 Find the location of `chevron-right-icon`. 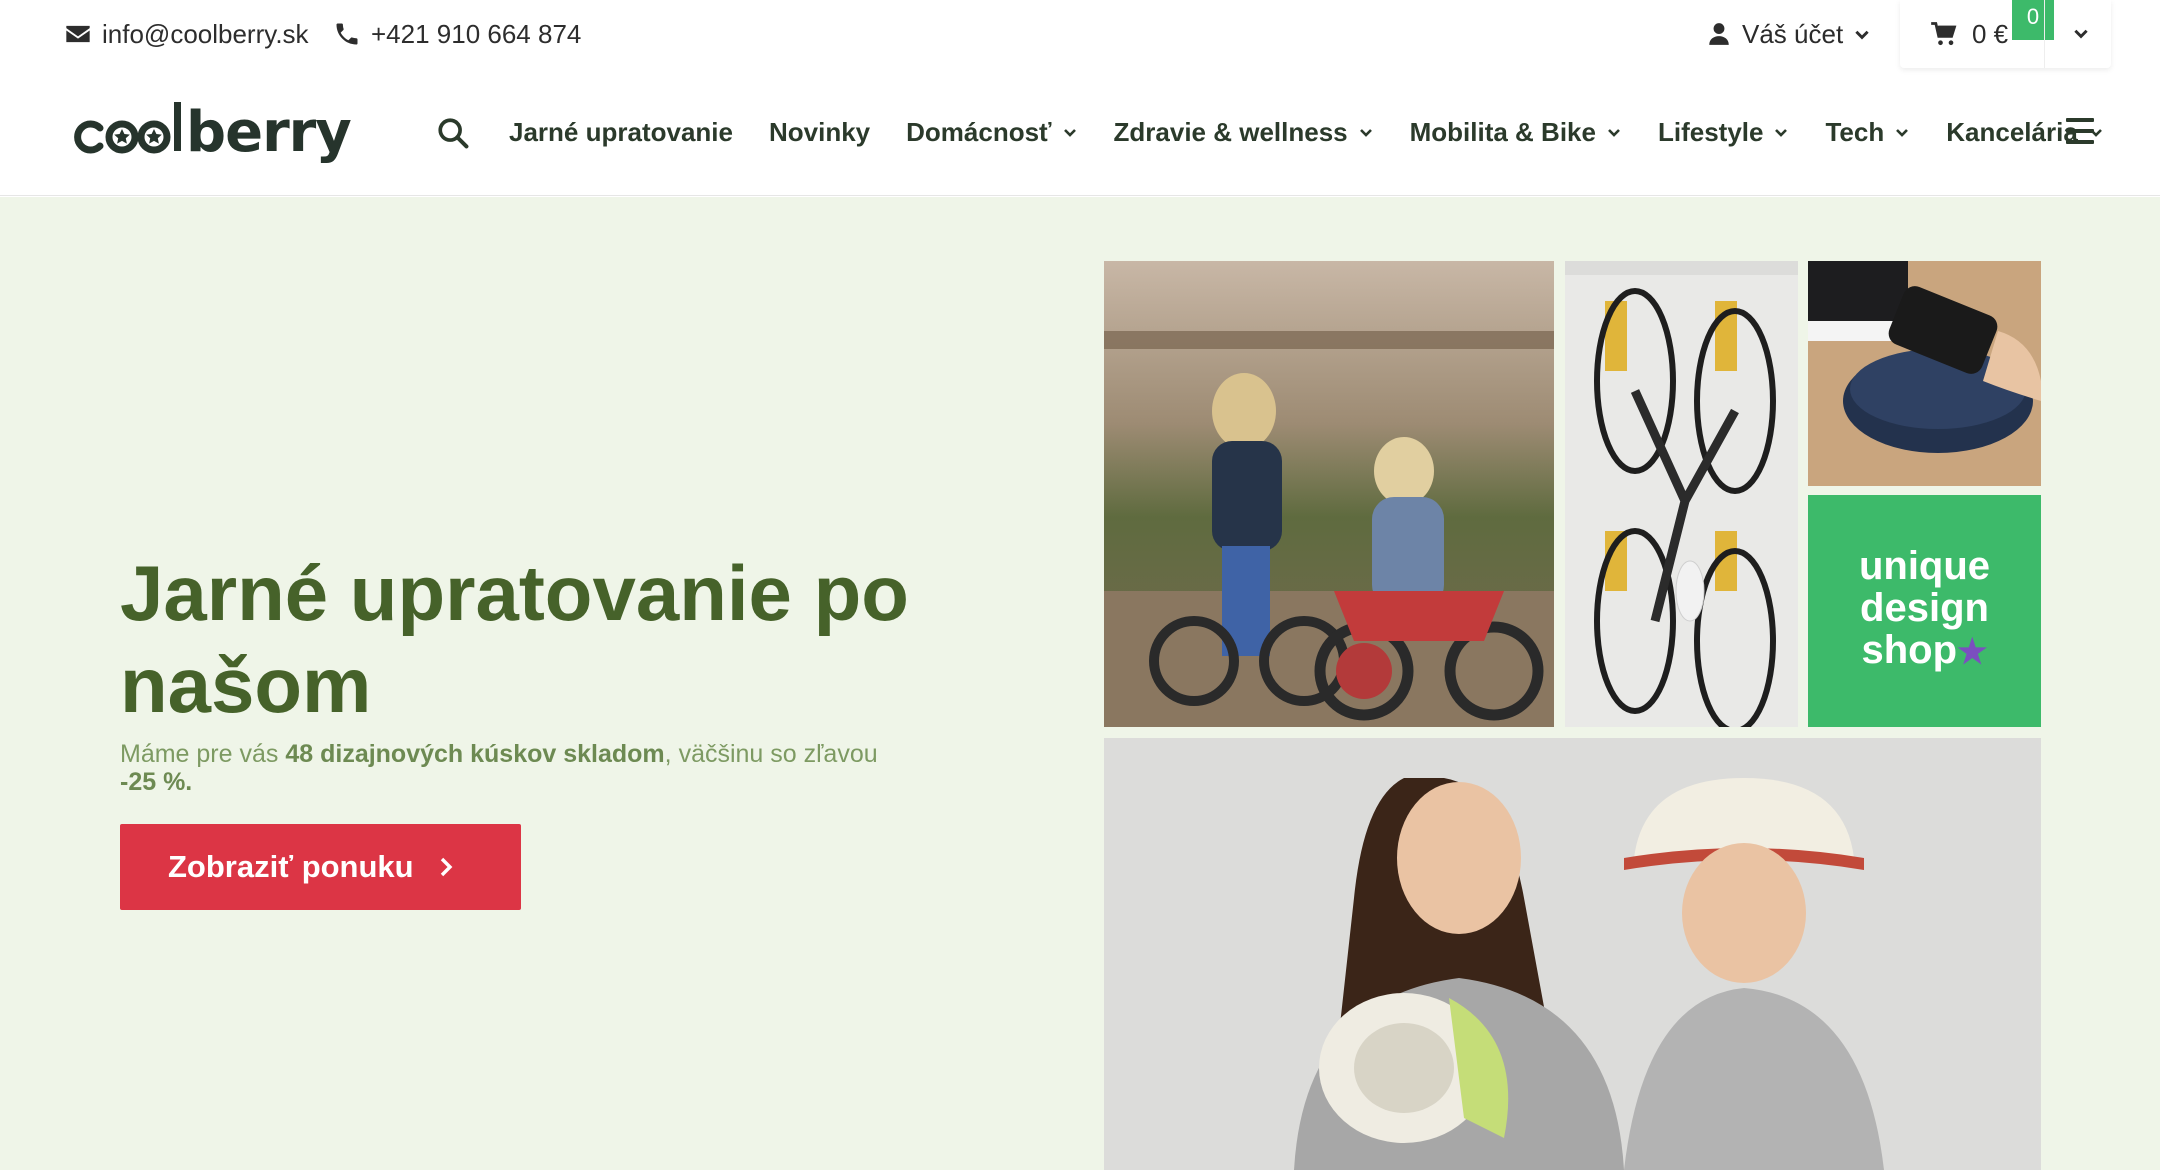

chevron-right-icon is located at coordinates (446, 867).